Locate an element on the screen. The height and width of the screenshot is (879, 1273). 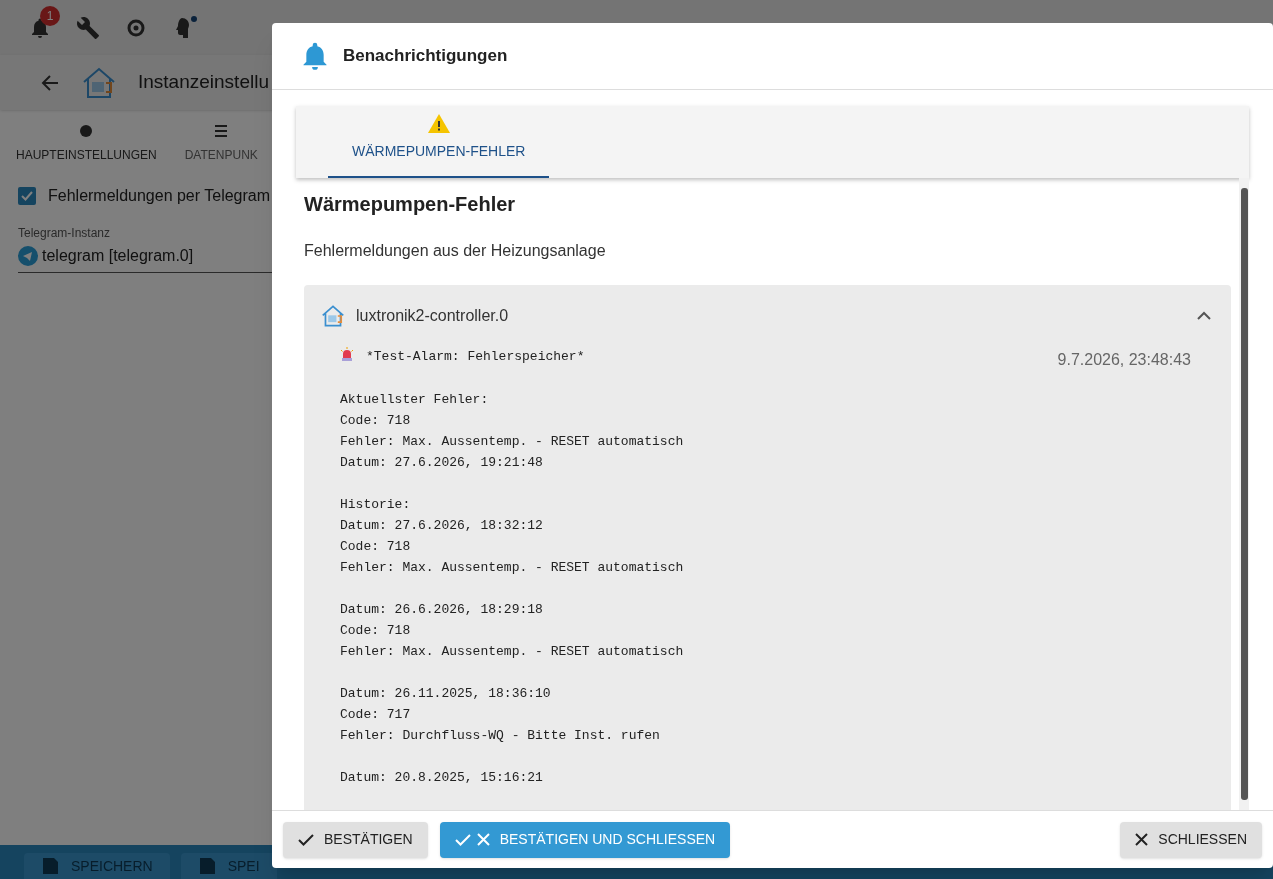
message-time: 9.7.2026, 23:48:43 is located at coordinates (1124, 360).